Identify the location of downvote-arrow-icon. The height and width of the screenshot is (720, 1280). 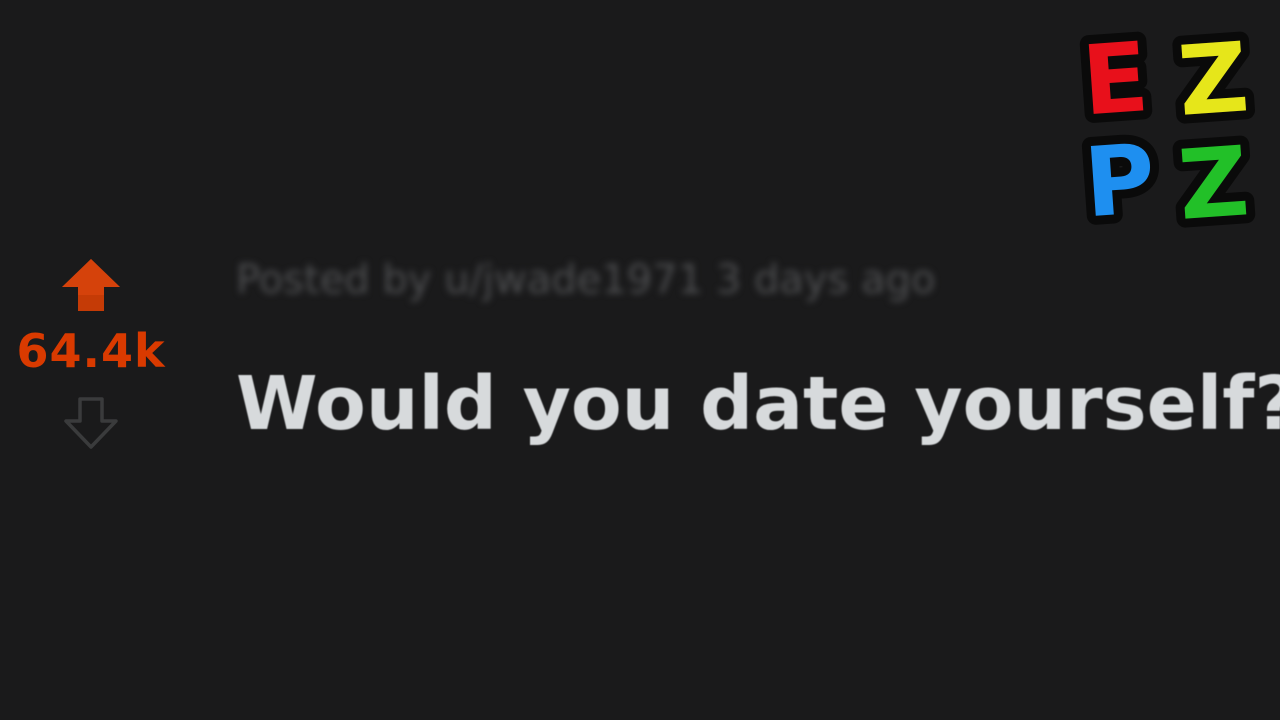
(91, 423).